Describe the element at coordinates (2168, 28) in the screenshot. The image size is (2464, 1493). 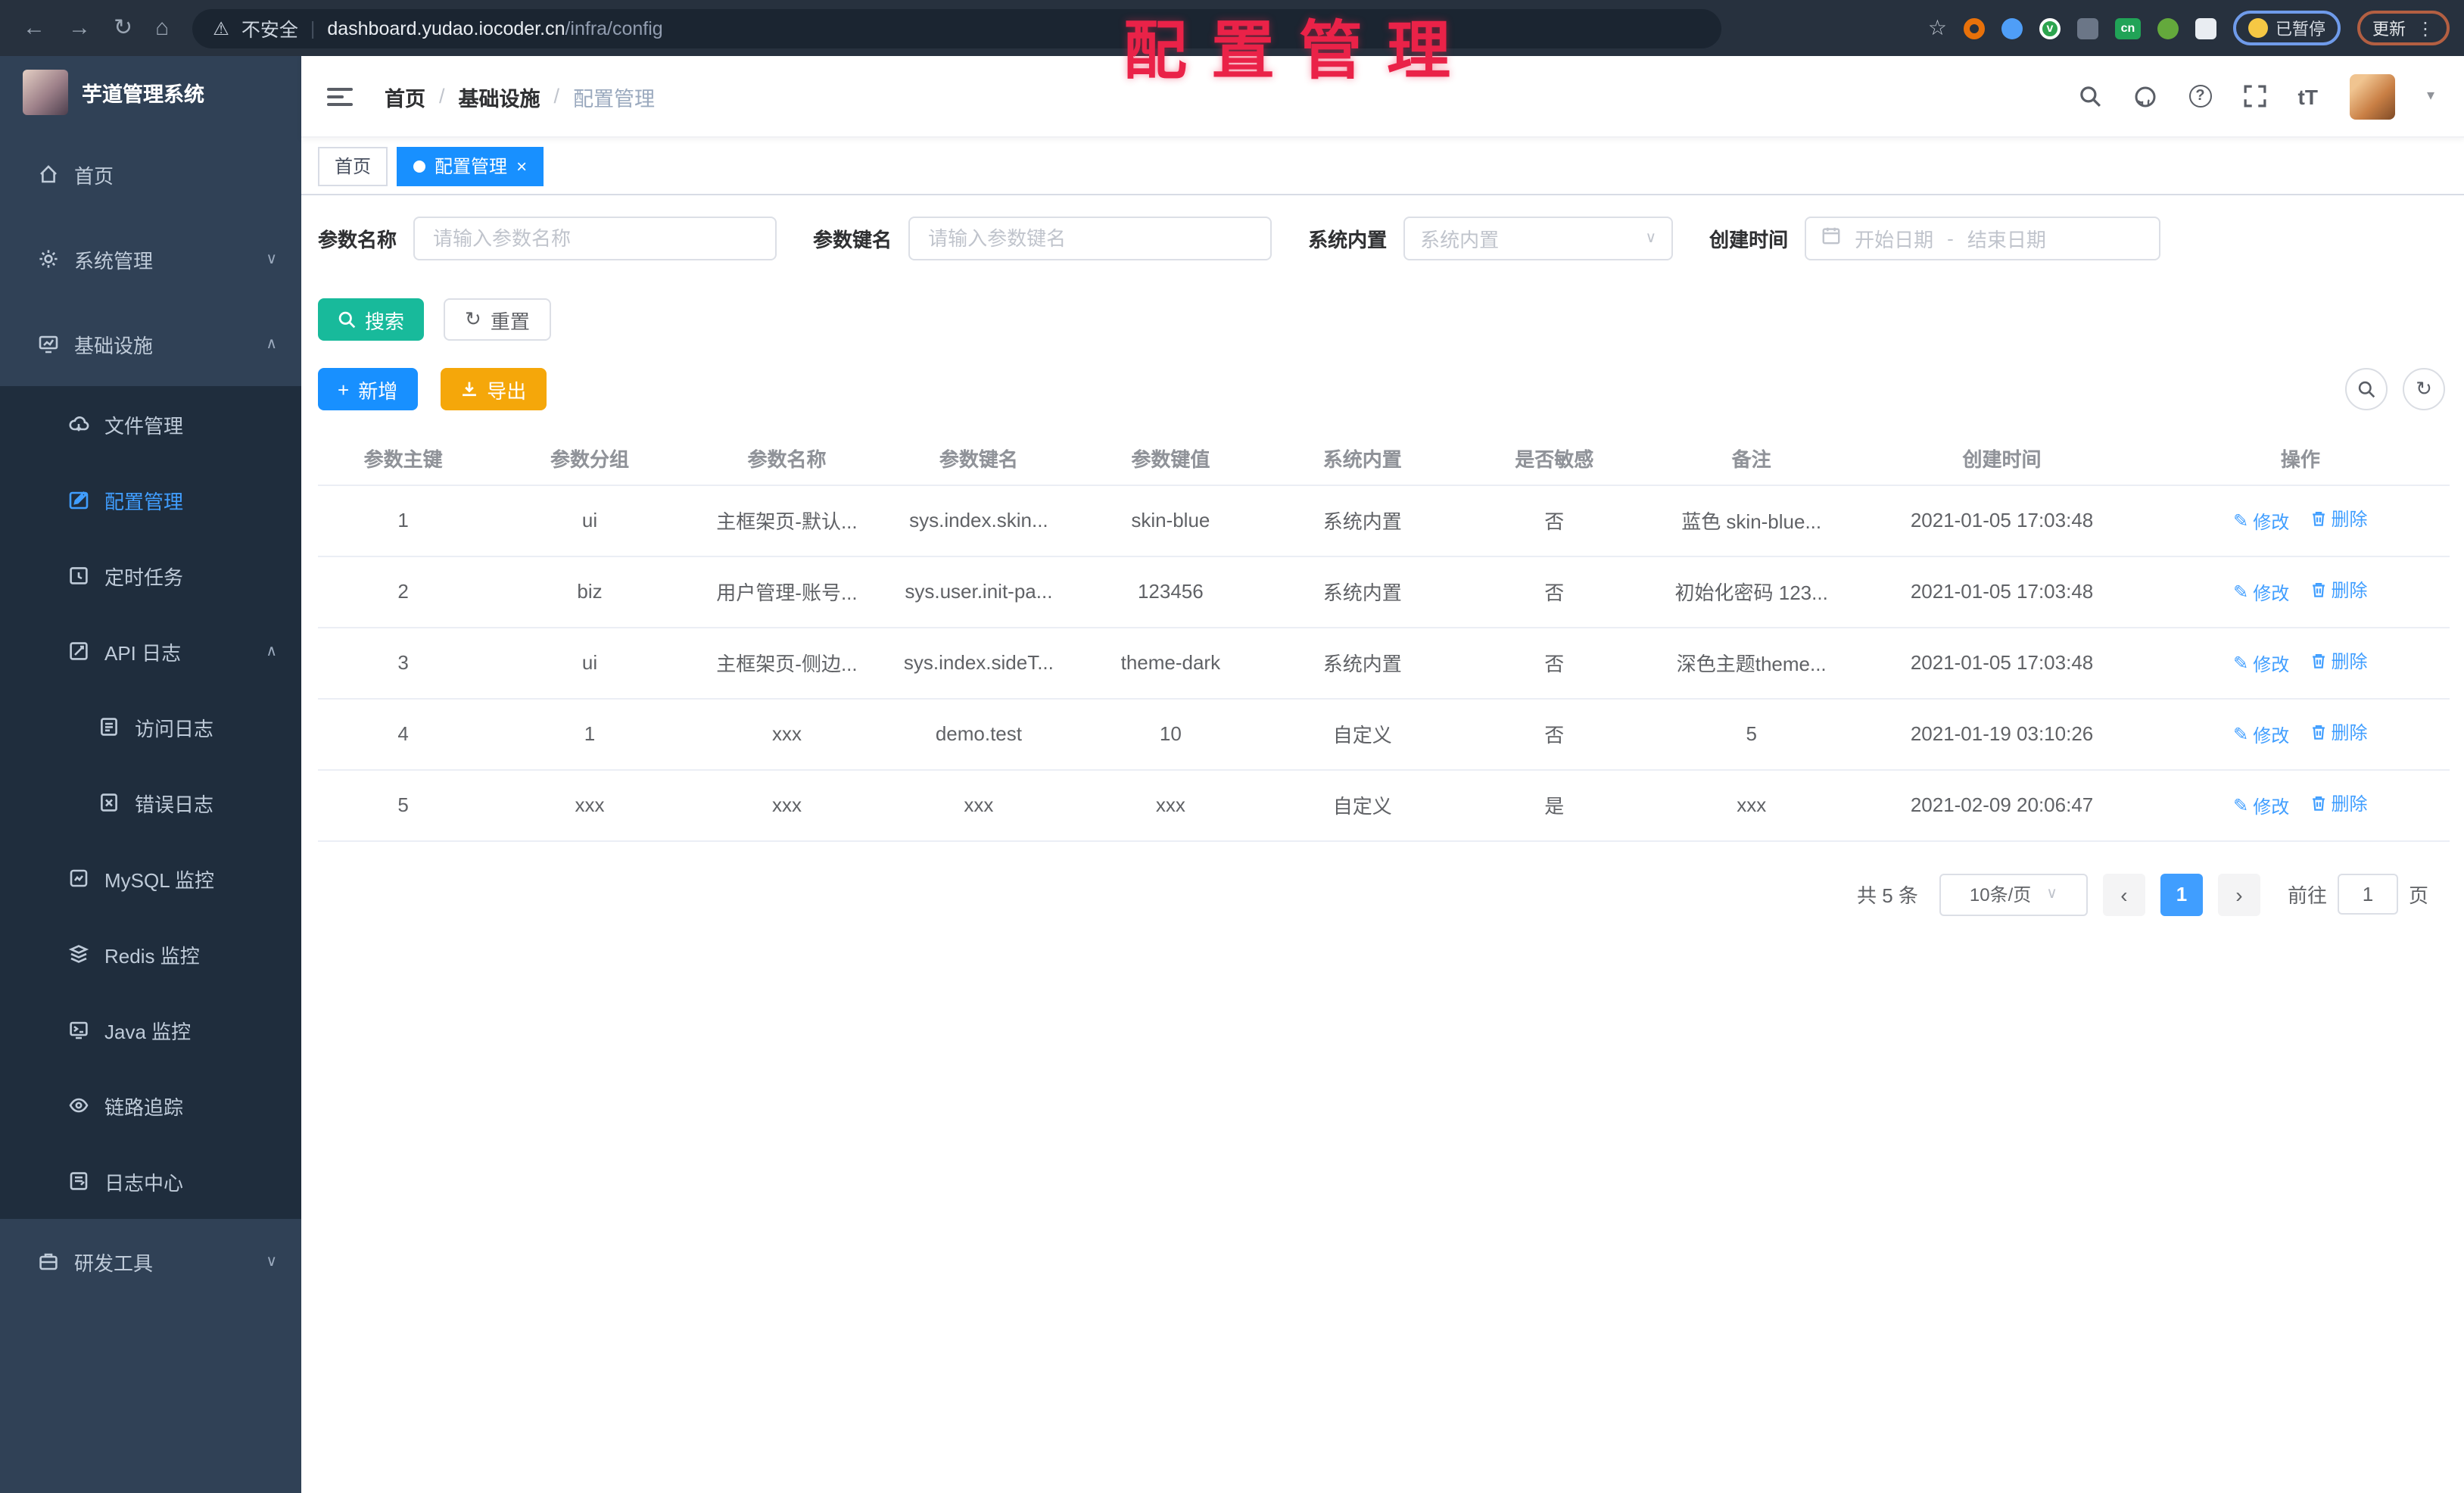
I see `extension-person-icon` at that location.